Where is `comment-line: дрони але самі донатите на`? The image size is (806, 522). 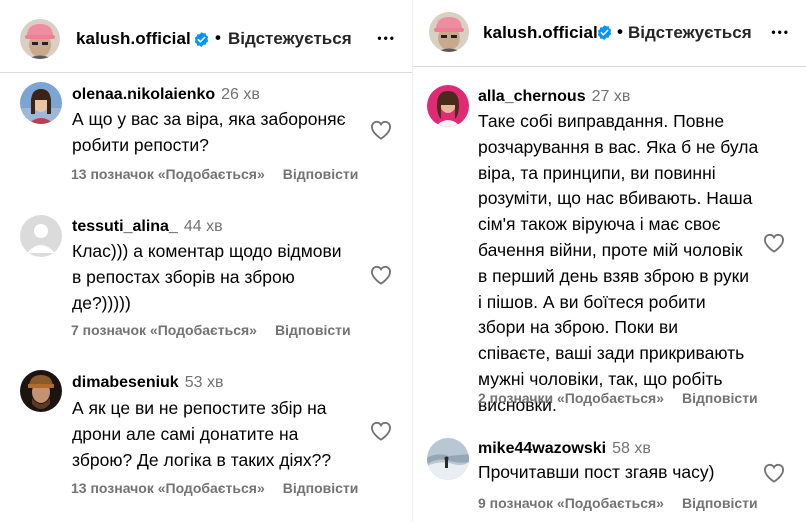 comment-line: дрони але самі донатите на is located at coordinates (185, 434).